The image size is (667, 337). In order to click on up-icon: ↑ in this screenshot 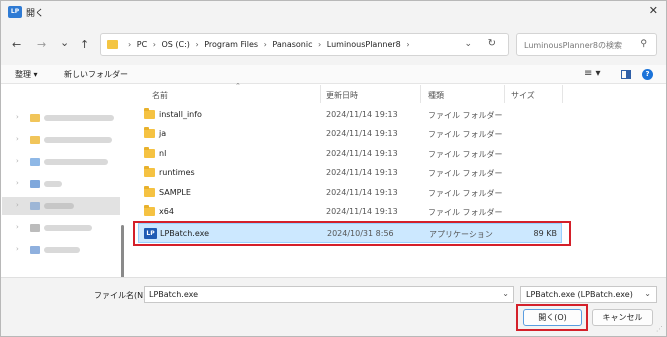, I will do `click(84, 44)`.